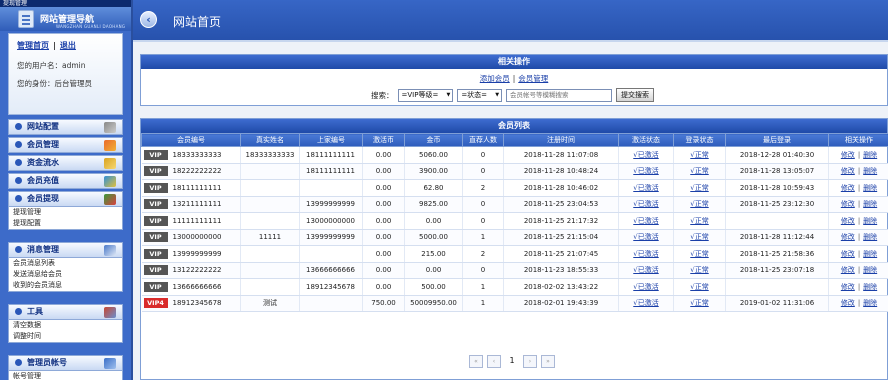 This screenshot has width=888, height=380. Describe the element at coordinates (191, 303) in the screenshot. I see `member-id-cell: VIP4 18912345678` at that location.